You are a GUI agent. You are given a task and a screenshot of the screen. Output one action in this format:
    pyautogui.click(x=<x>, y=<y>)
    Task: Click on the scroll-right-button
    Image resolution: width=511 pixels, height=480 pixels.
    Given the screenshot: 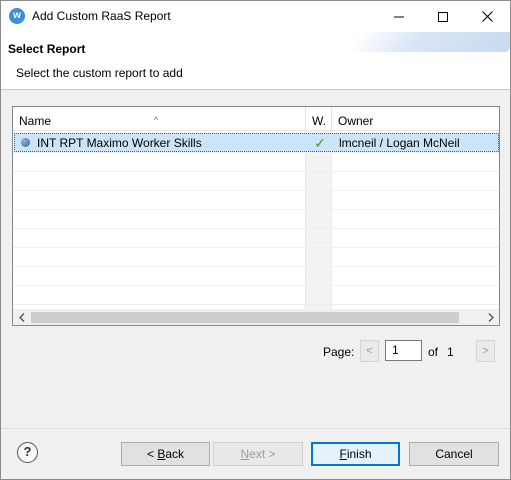 What is the action you would take?
    pyautogui.click(x=490, y=317)
    